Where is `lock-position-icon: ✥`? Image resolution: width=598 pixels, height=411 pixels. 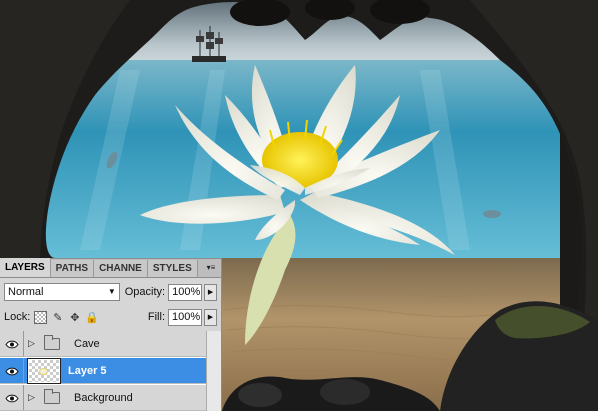
lock-position-icon: ✥ is located at coordinates (74, 317).